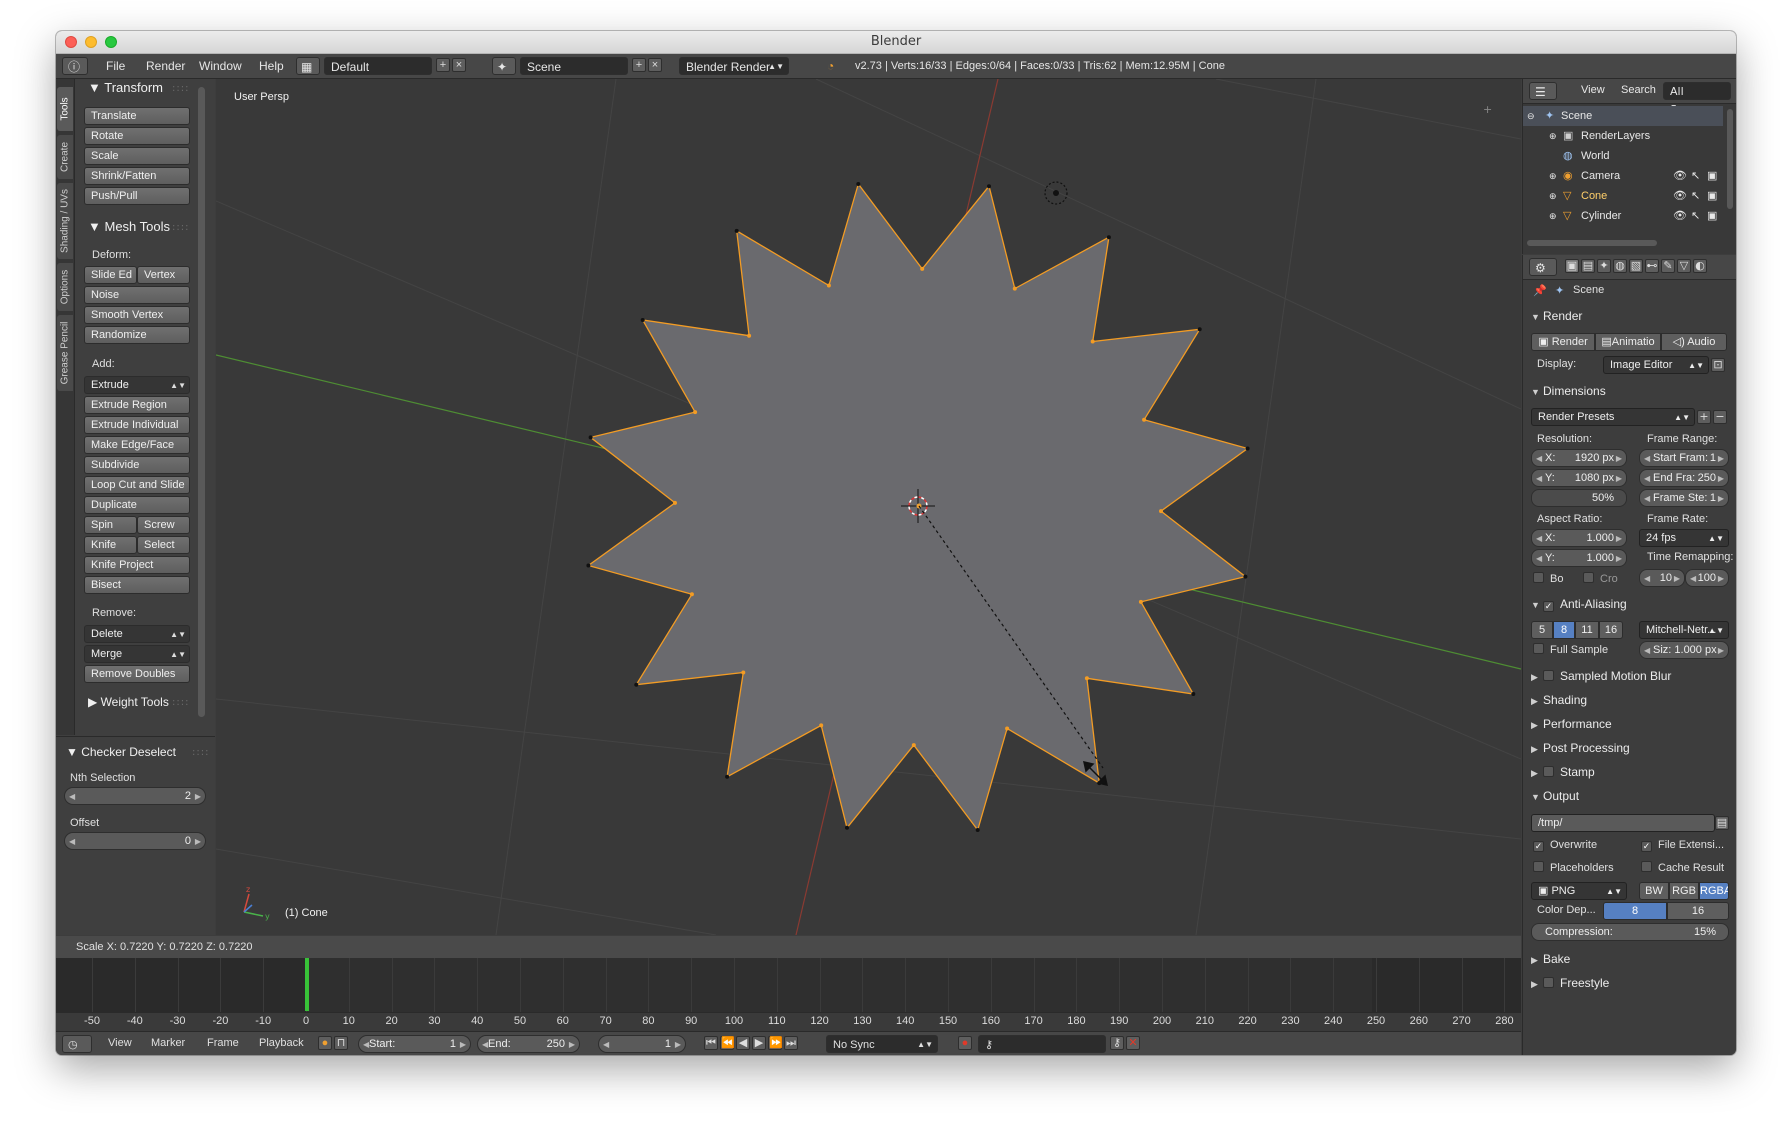 This screenshot has width=1792, height=1135. I want to click on extrude-individual-button: Extrude Individual, so click(137, 425).